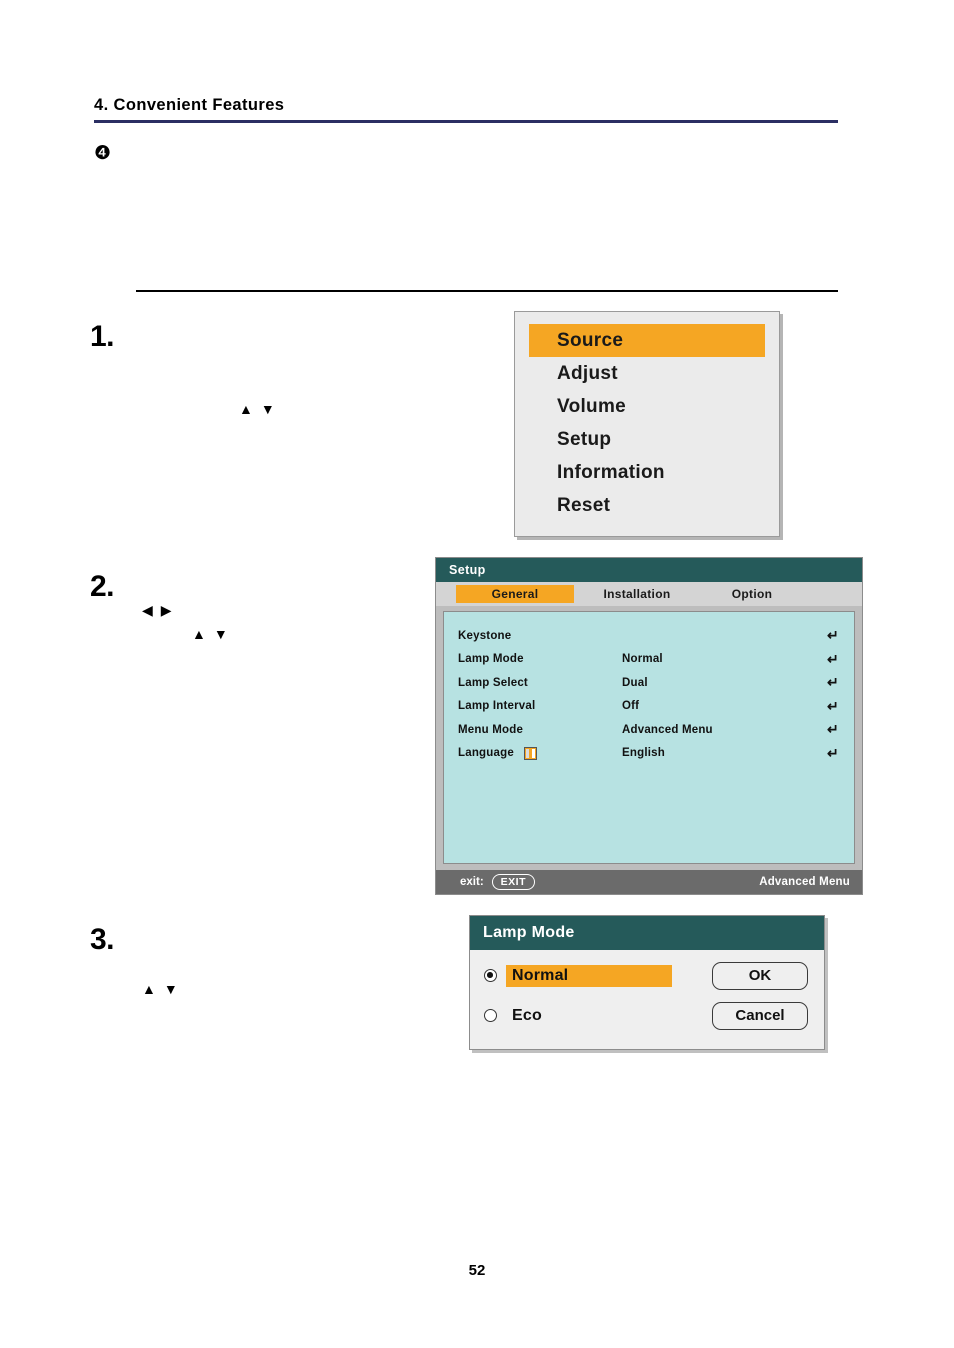 The width and height of the screenshot is (954, 1348). I want to click on tab-general: General, so click(515, 594).